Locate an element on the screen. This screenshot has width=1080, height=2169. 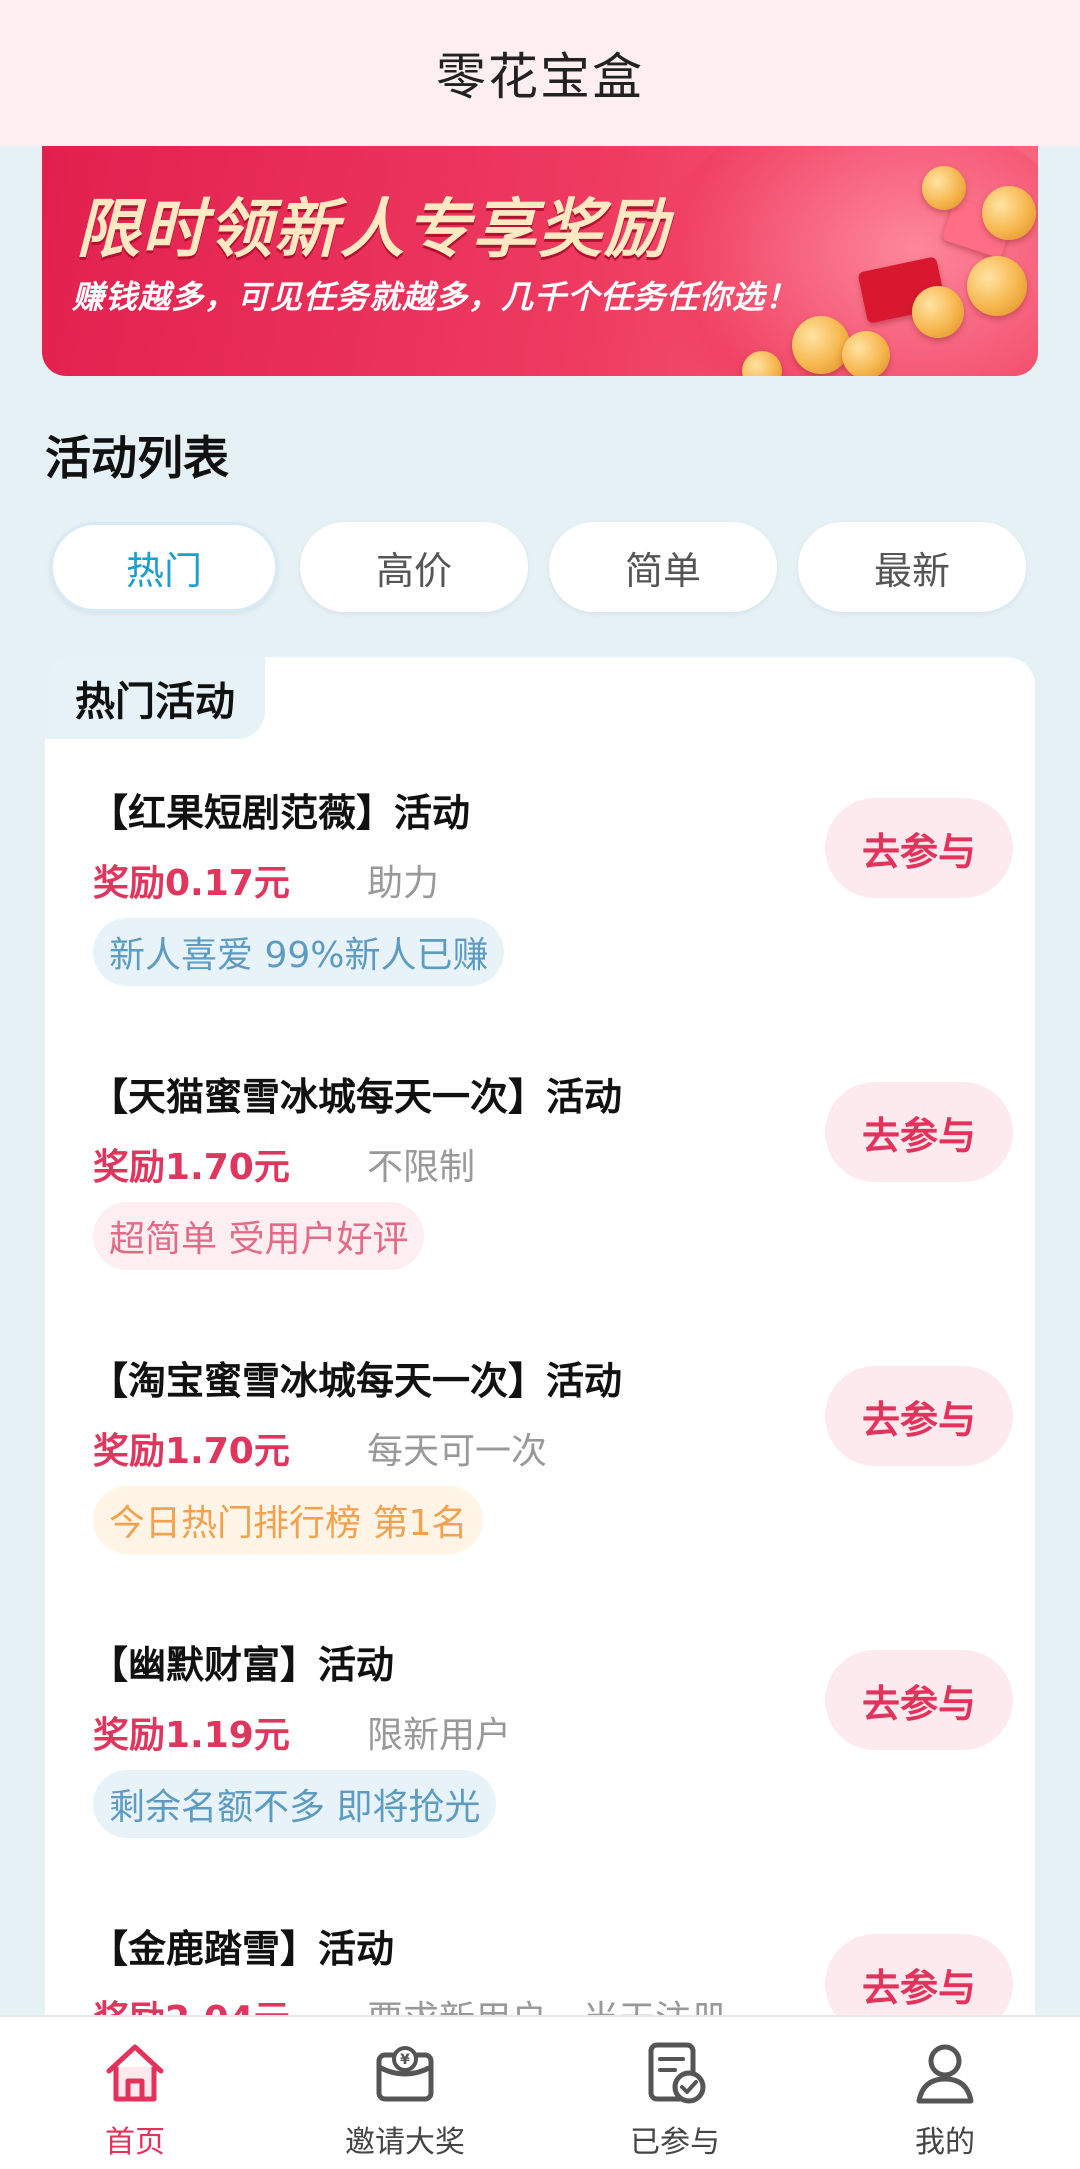
activity-tag: 今日热门排行榜 第1名 is located at coordinates (288, 1520).